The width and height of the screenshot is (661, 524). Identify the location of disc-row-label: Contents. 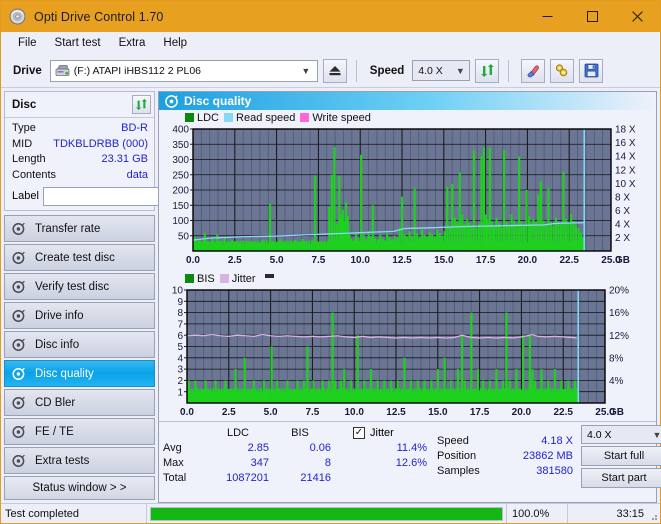
(34, 174).